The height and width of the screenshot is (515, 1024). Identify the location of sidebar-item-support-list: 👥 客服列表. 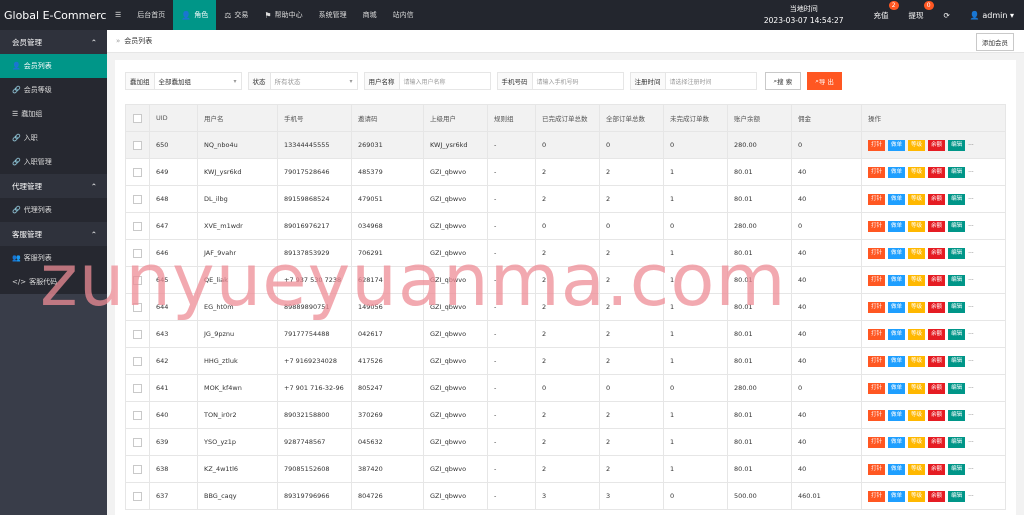
(53, 258).